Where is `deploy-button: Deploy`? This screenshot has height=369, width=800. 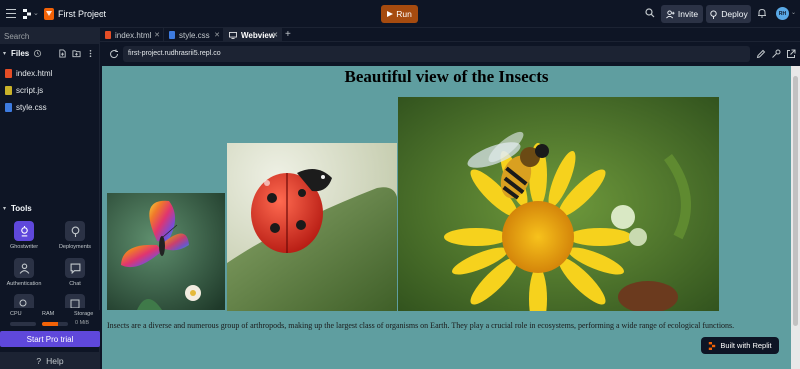
deploy-button: Deploy is located at coordinates (728, 14).